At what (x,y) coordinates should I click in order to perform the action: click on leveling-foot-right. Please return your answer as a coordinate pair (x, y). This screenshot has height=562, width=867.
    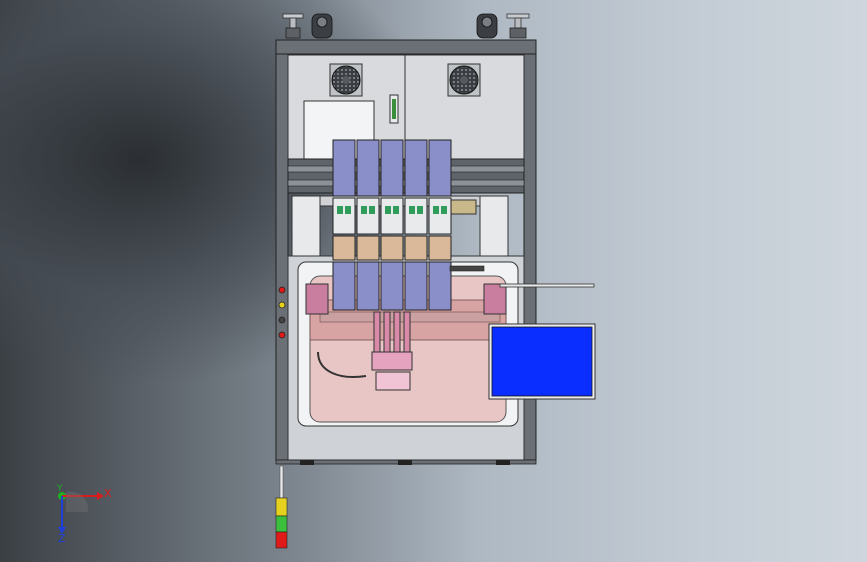
    Looking at the image, I should click on (518, 26).